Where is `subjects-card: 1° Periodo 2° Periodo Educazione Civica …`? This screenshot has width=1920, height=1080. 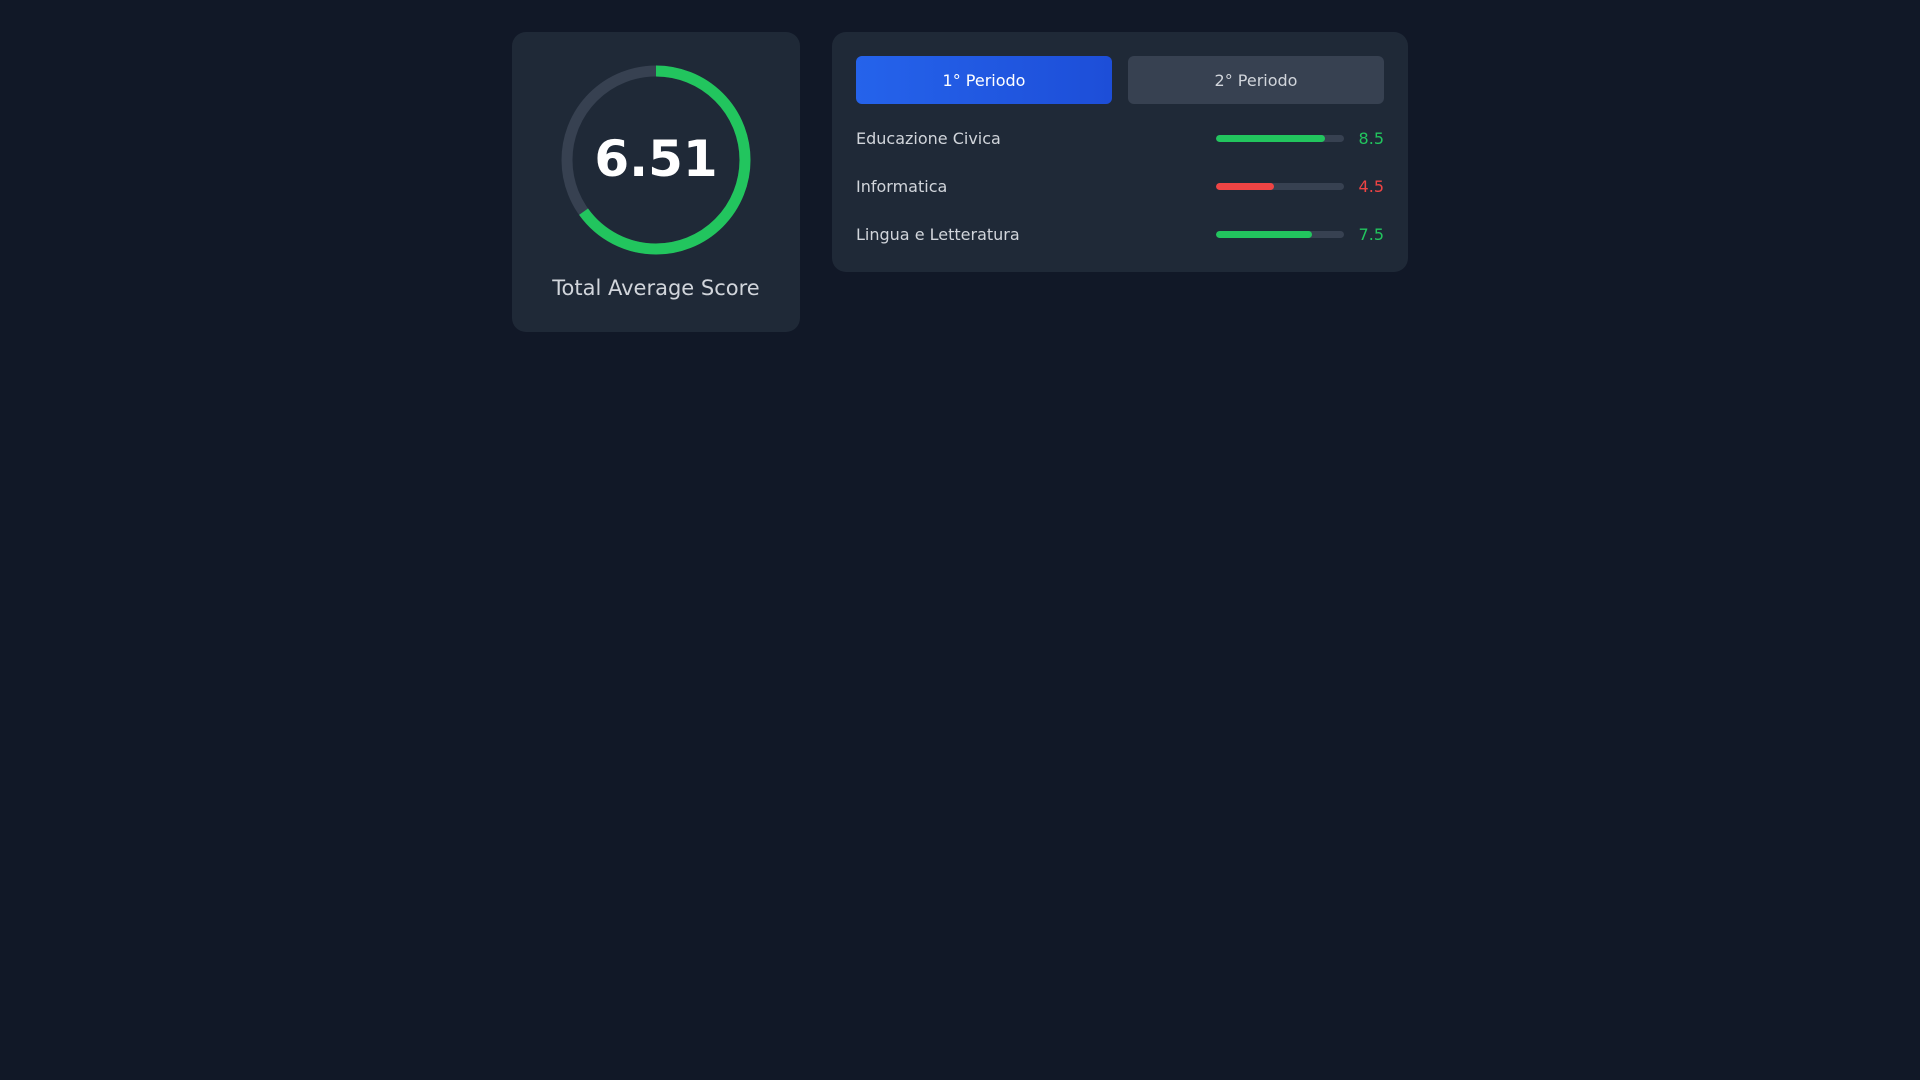
subjects-card: 1° Periodo 2° Periodo Educazione Civica … is located at coordinates (1120, 152).